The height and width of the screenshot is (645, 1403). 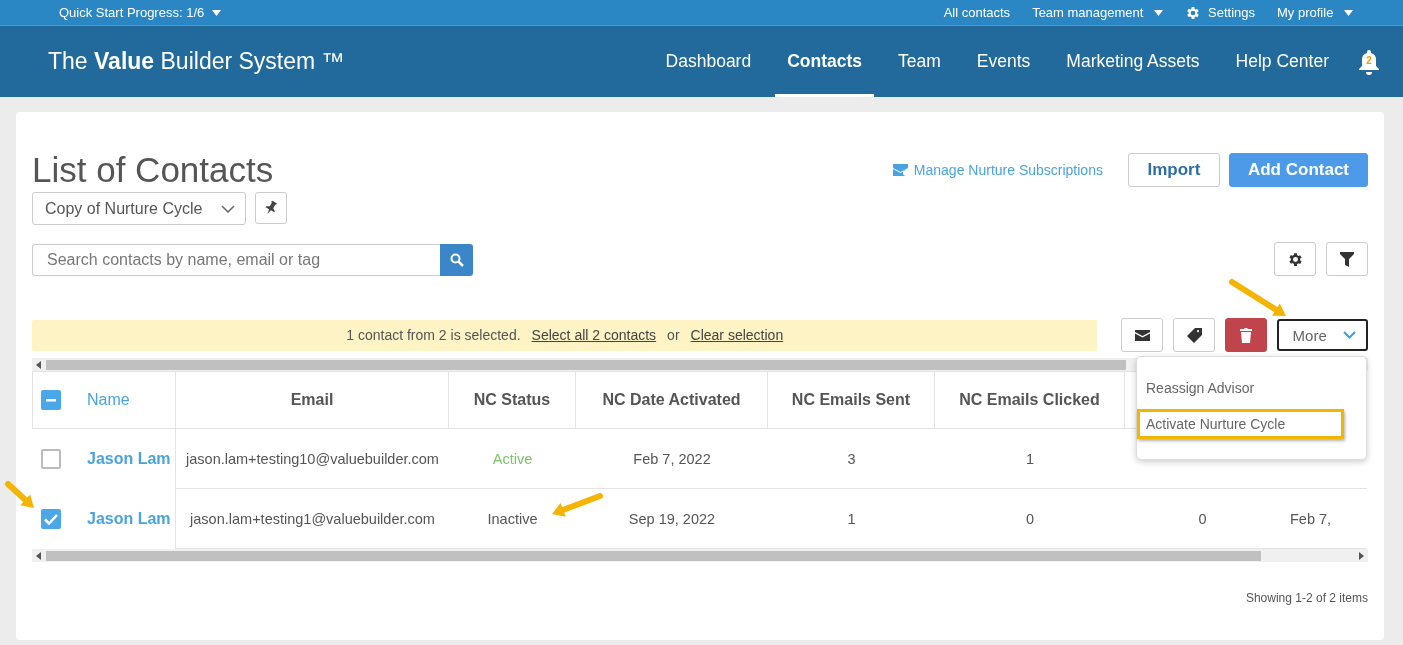 I want to click on horizontal-scrollbar, so click(x=700, y=555).